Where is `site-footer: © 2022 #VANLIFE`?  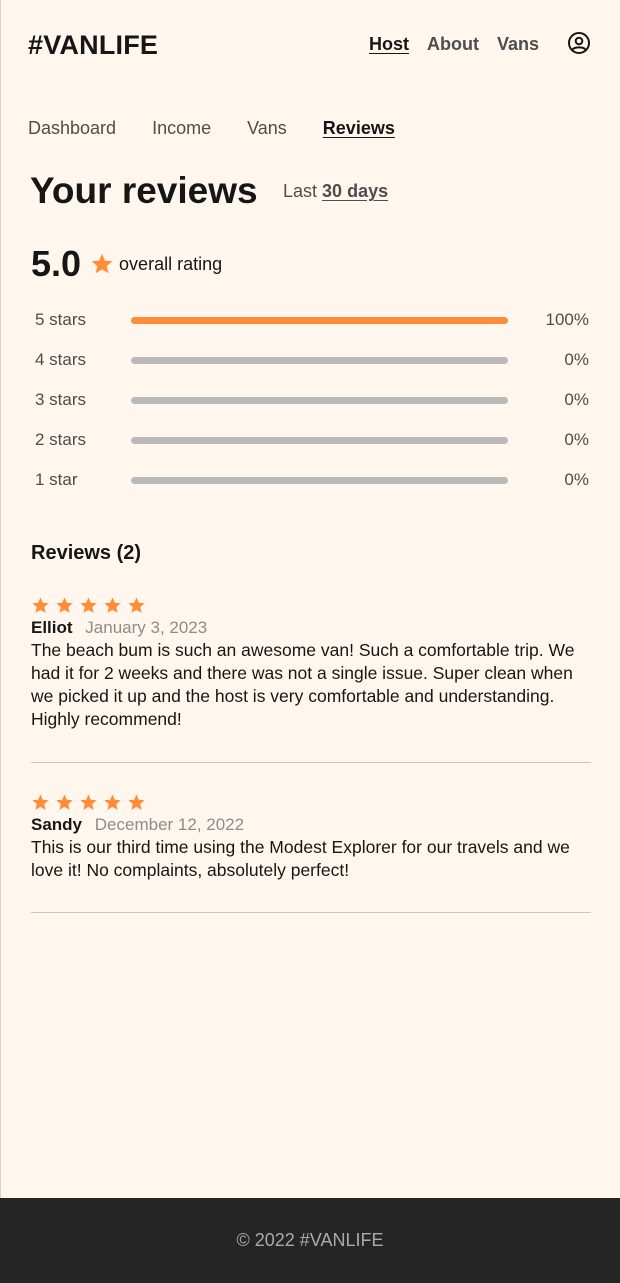
site-footer: © 2022 #VANLIFE is located at coordinates (310, 1240).